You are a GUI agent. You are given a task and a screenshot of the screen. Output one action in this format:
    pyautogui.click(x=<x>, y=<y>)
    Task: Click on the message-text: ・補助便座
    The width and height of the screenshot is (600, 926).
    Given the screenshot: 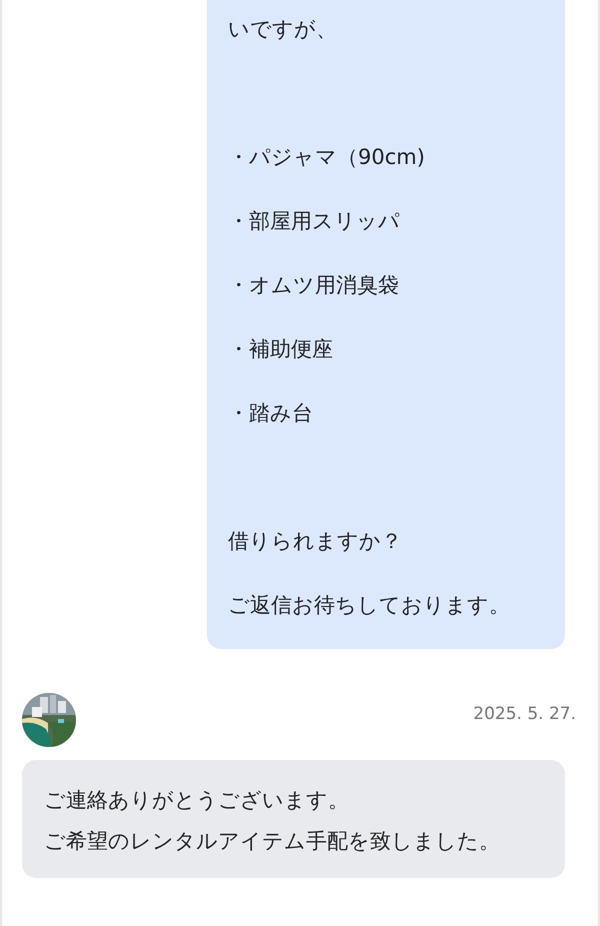 What is the action you would take?
    pyautogui.click(x=280, y=350)
    